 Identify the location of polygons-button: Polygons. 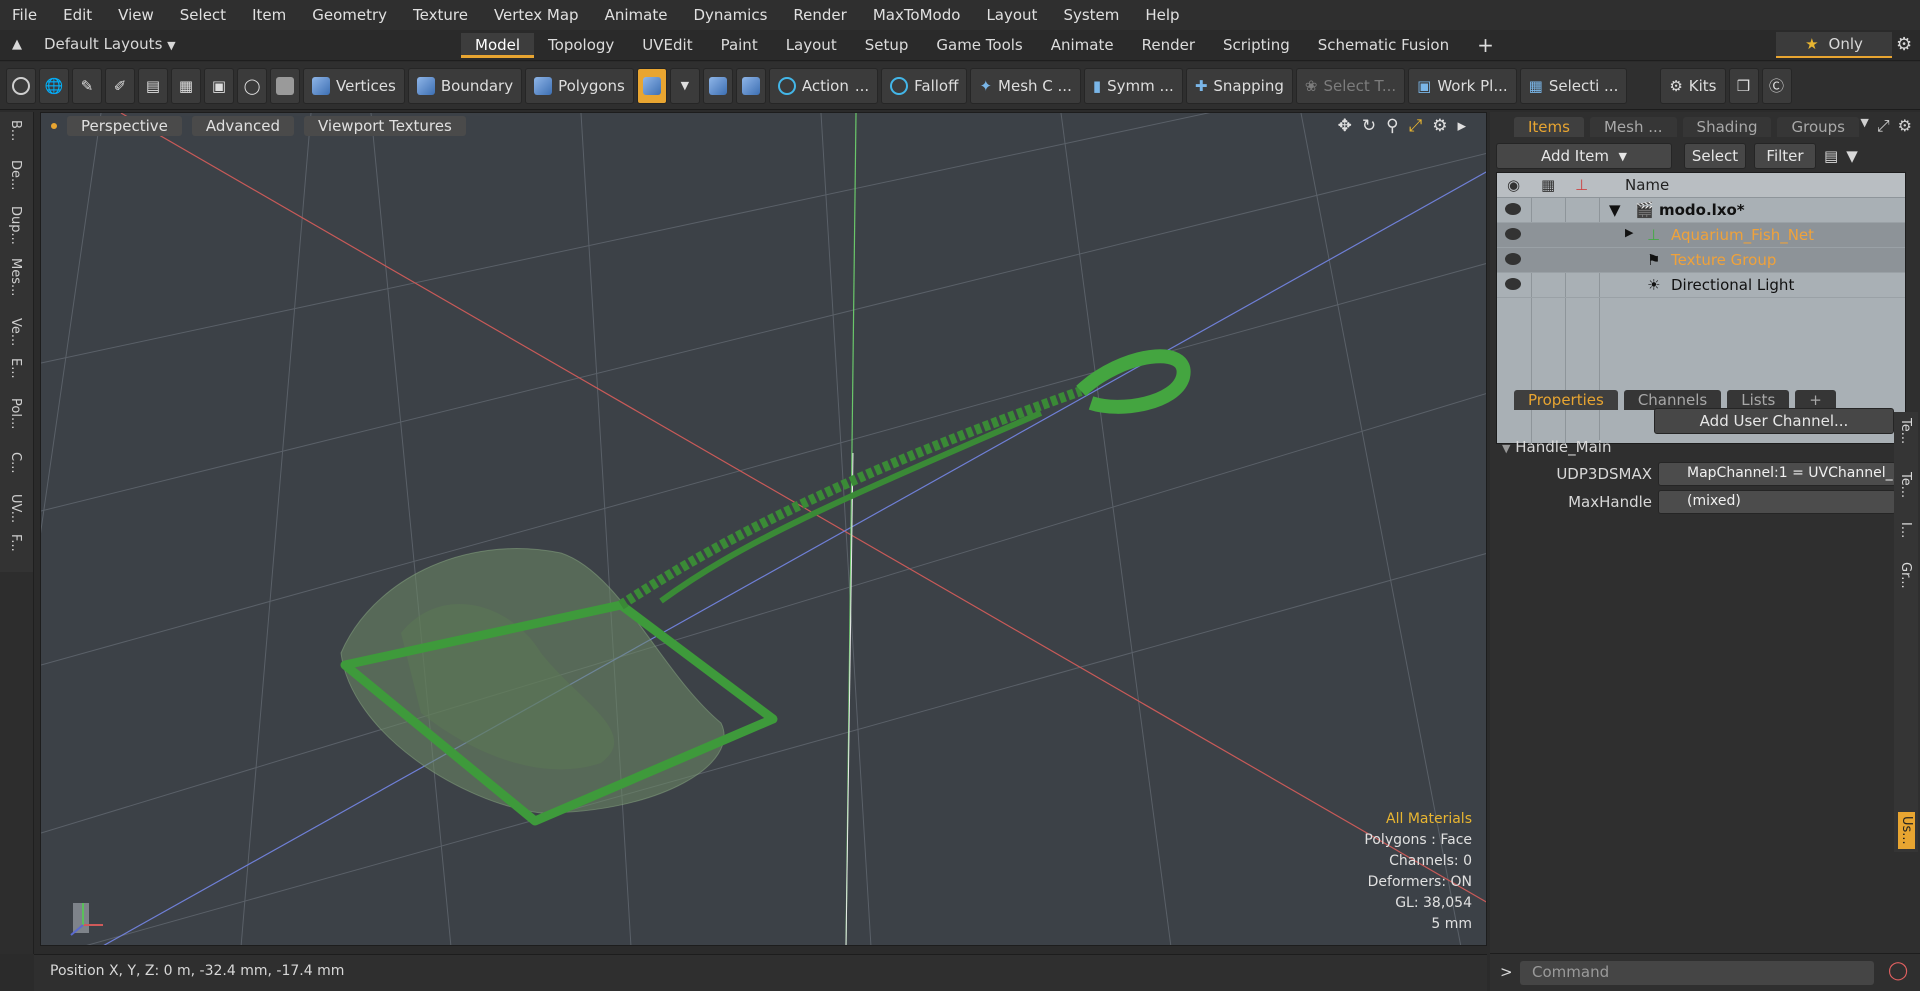
(579, 85).